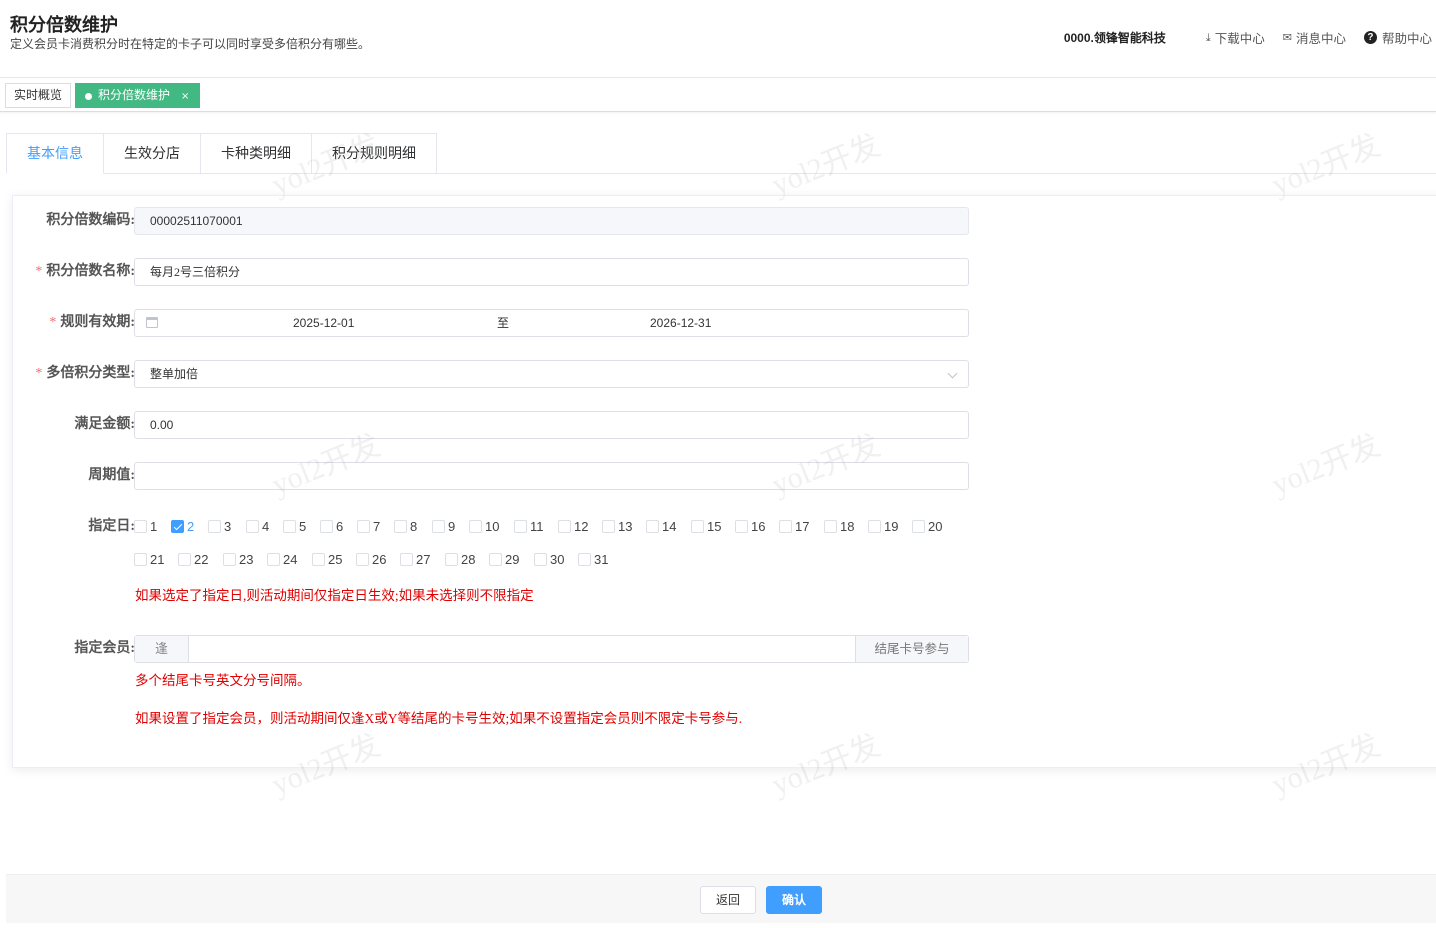  I want to click on tag-points-multiplier: 积分倍数维护 ×, so click(138, 95).